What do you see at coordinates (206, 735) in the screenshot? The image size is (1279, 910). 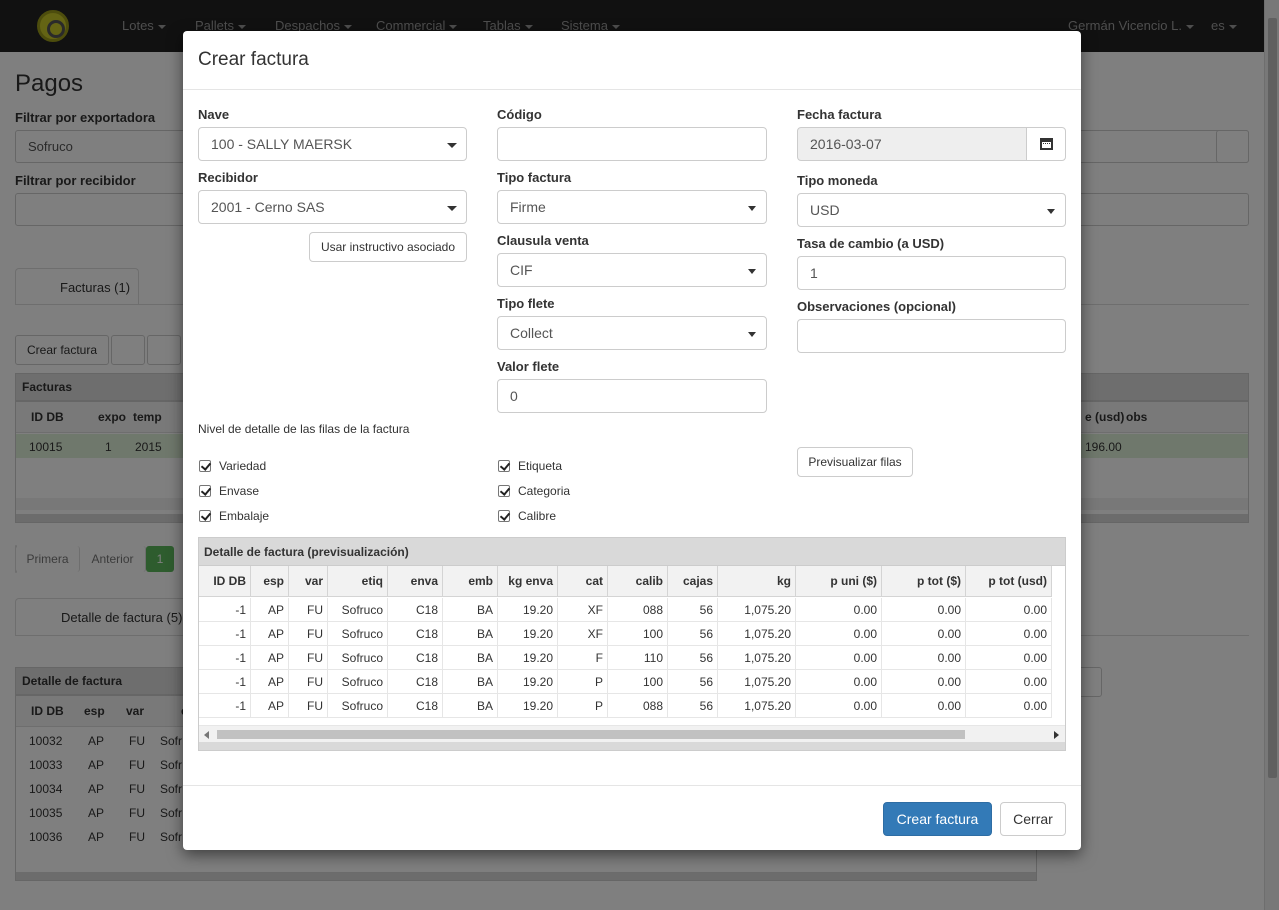 I see `scroll-left-arrow-icon` at bounding box center [206, 735].